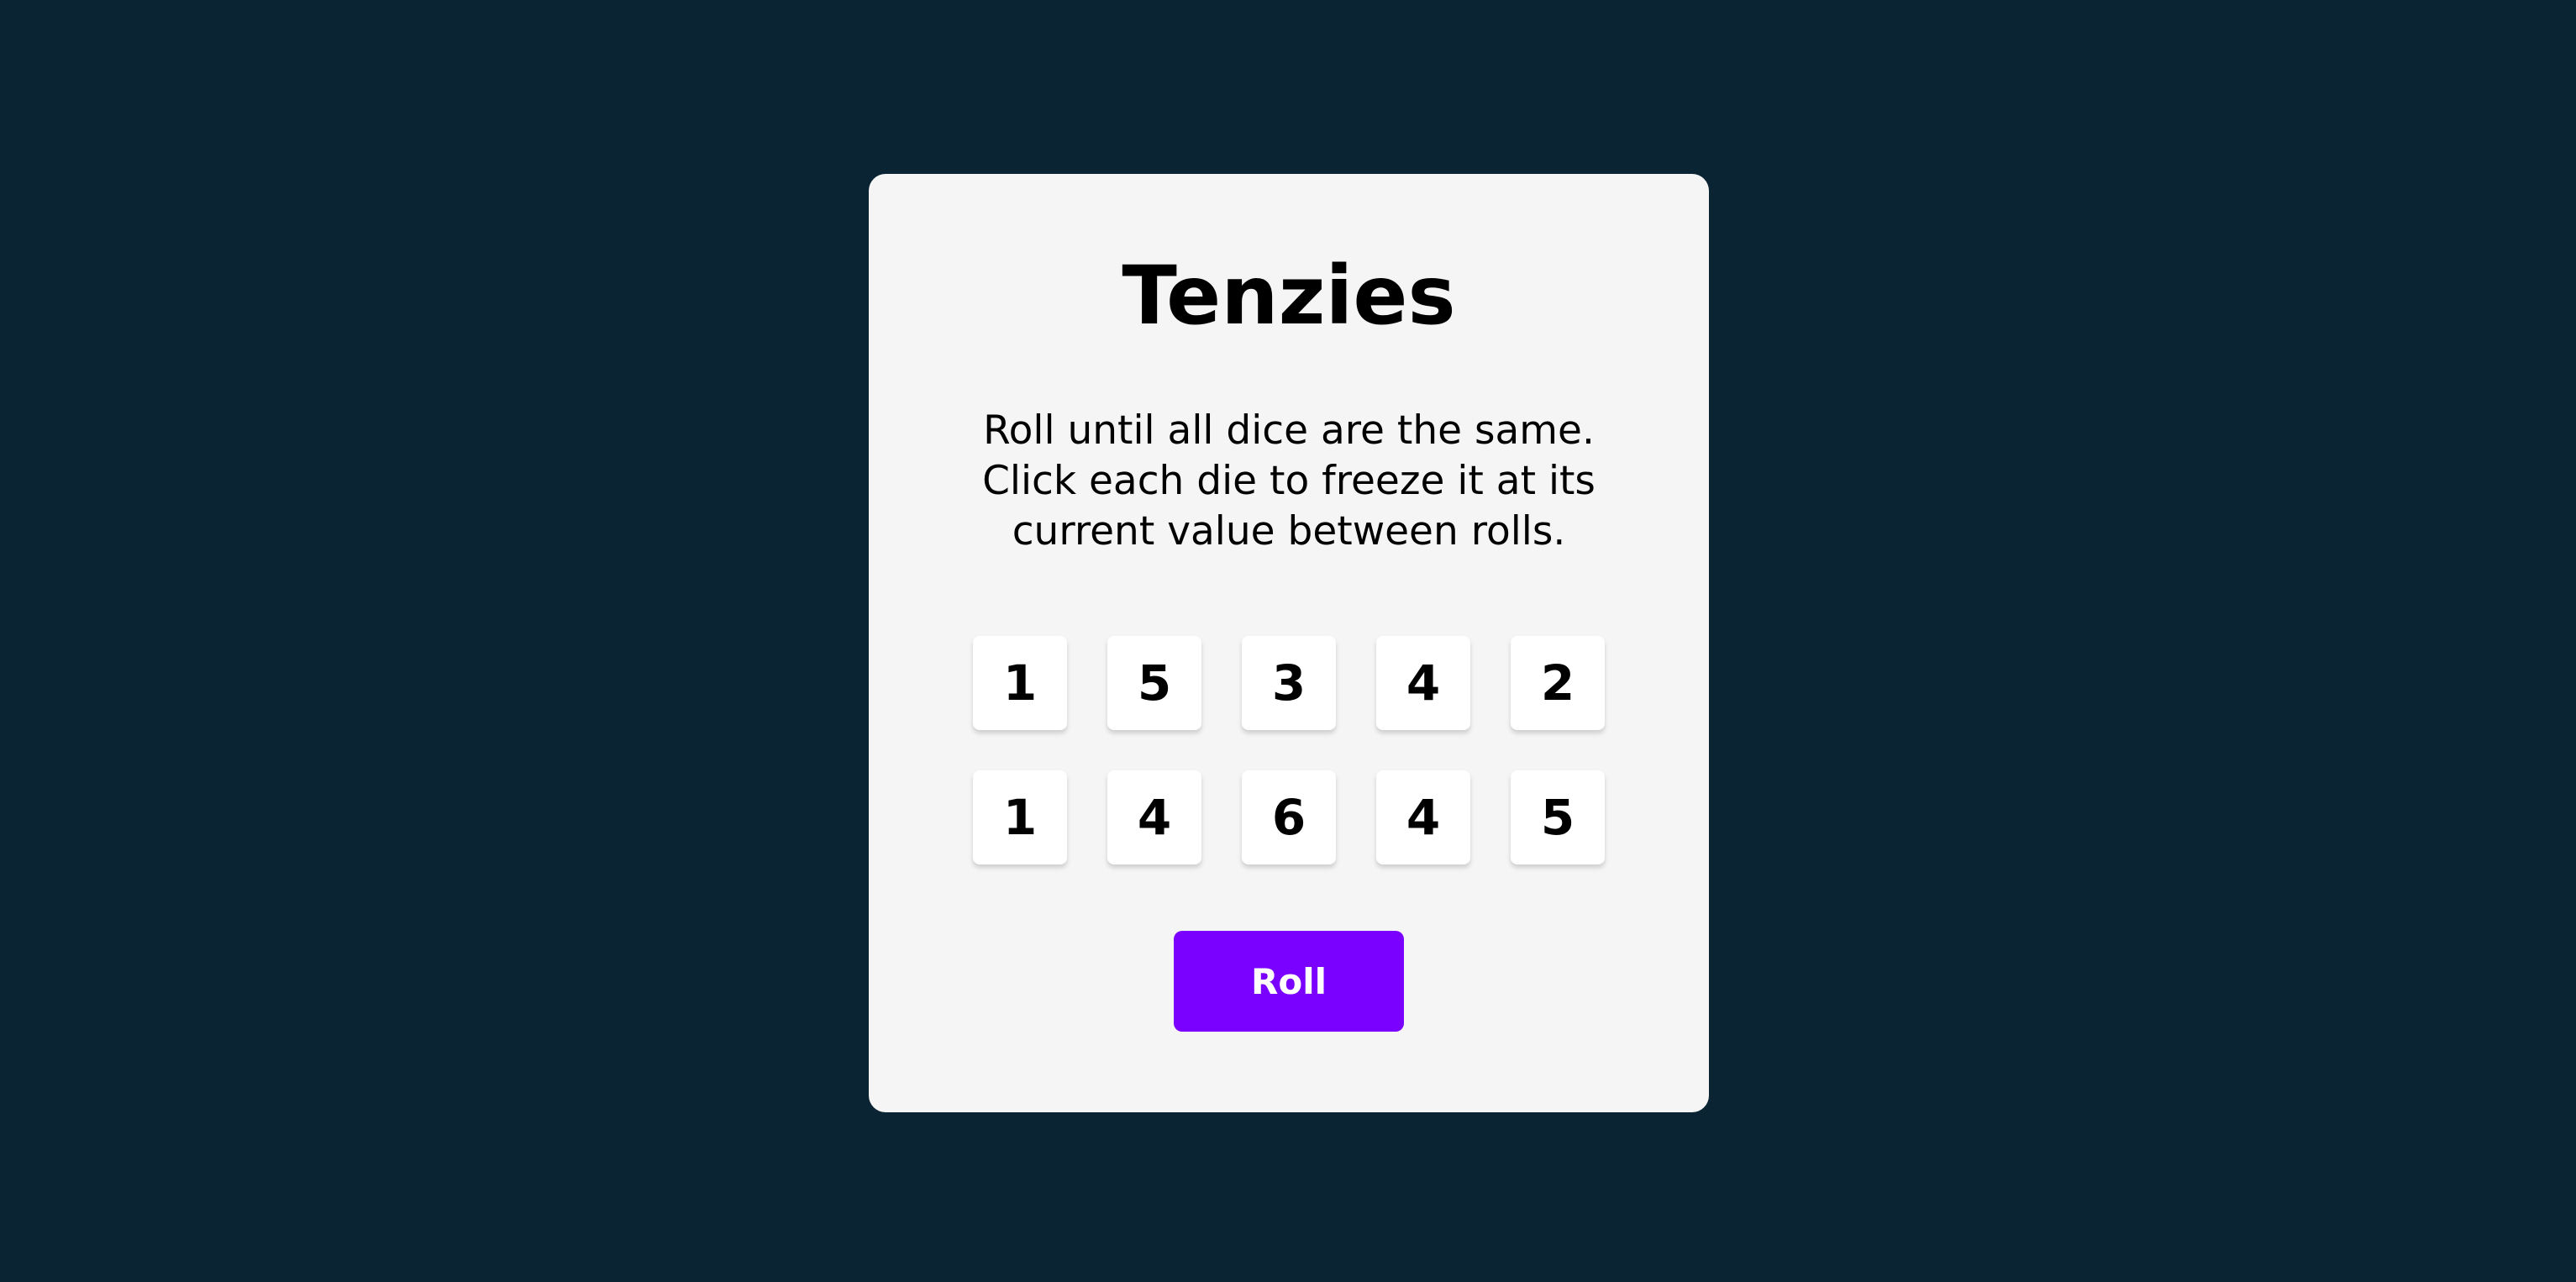 This screenshot has height=1282, width=2576. What do you see at coordinates (1289, 817) in the screenshot?
I see `die: 6` at bounding box center [1289, 817].